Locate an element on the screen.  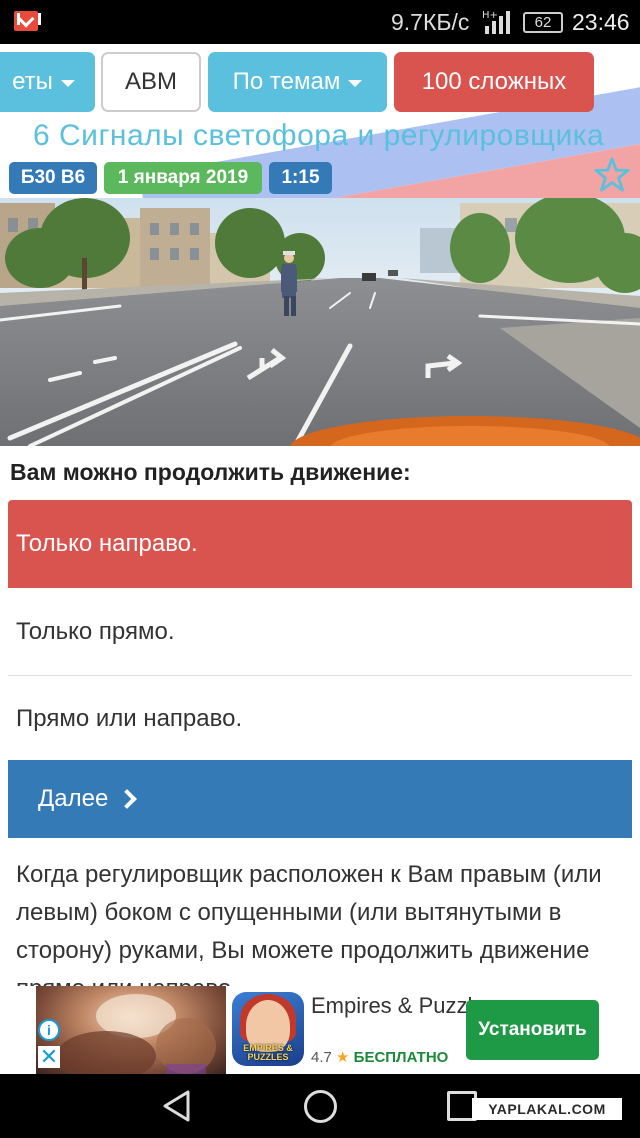
battery-icon: 62 is located at coordinates (543, 22).